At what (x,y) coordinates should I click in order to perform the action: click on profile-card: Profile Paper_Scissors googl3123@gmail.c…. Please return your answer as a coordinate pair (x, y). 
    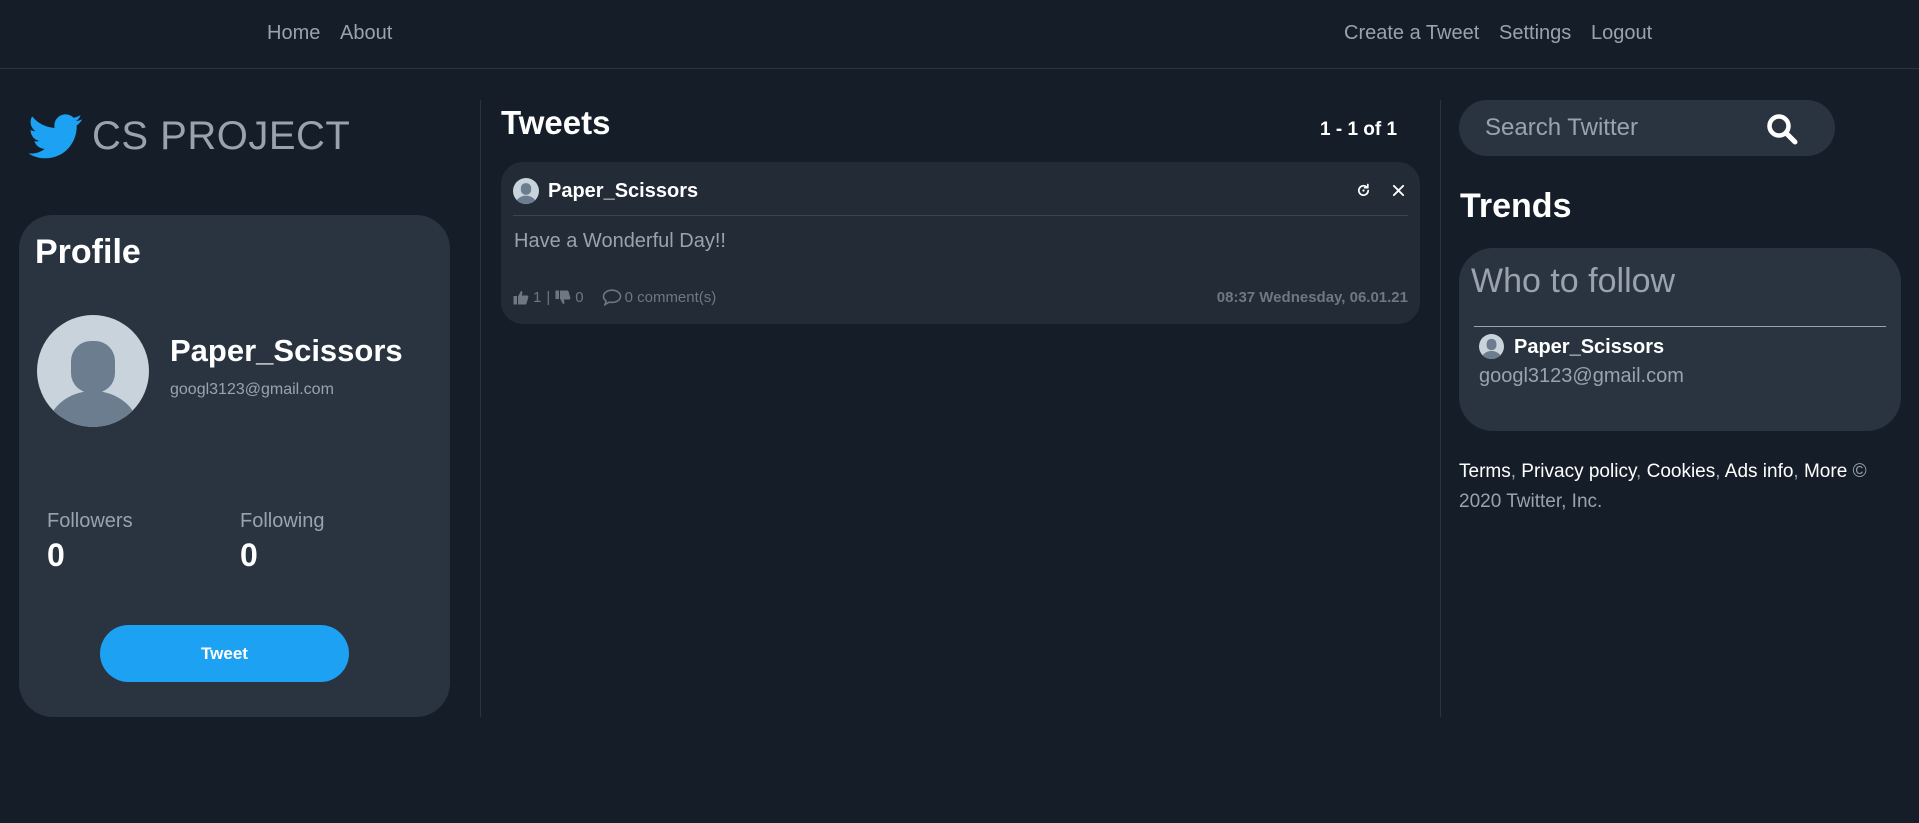
    Looking at the image, I should click on (234, 466).